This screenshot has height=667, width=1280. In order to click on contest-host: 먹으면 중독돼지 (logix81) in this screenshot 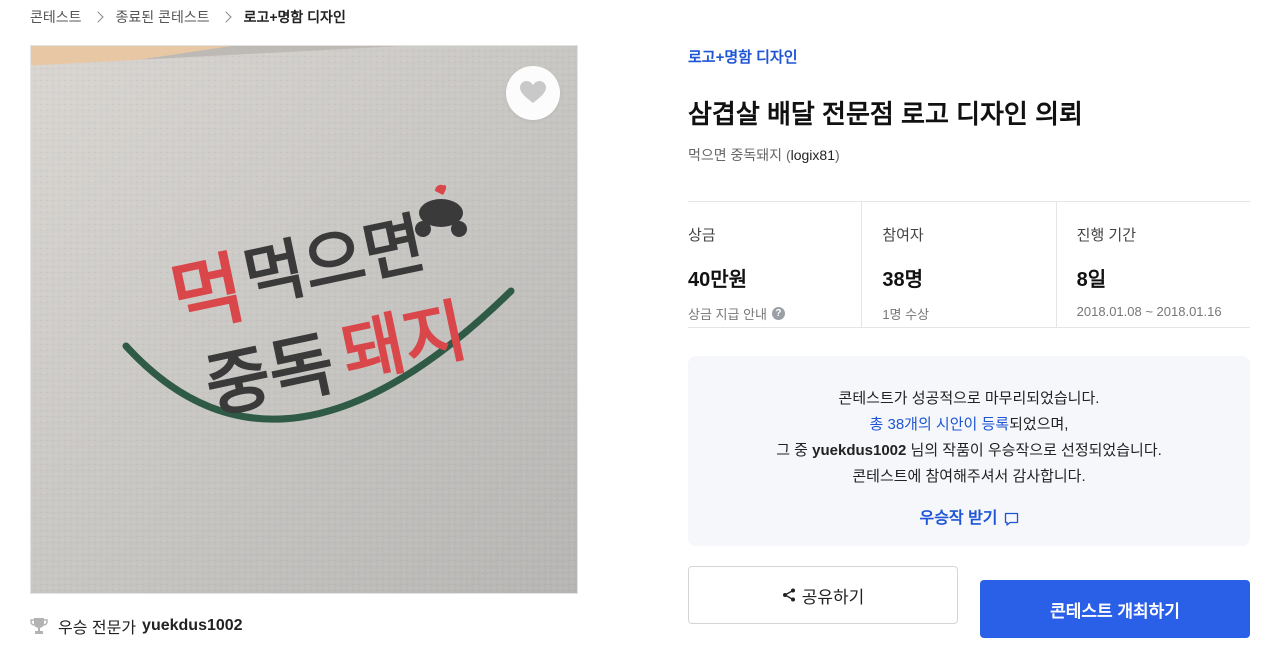, I will do `click(764, 155)`.